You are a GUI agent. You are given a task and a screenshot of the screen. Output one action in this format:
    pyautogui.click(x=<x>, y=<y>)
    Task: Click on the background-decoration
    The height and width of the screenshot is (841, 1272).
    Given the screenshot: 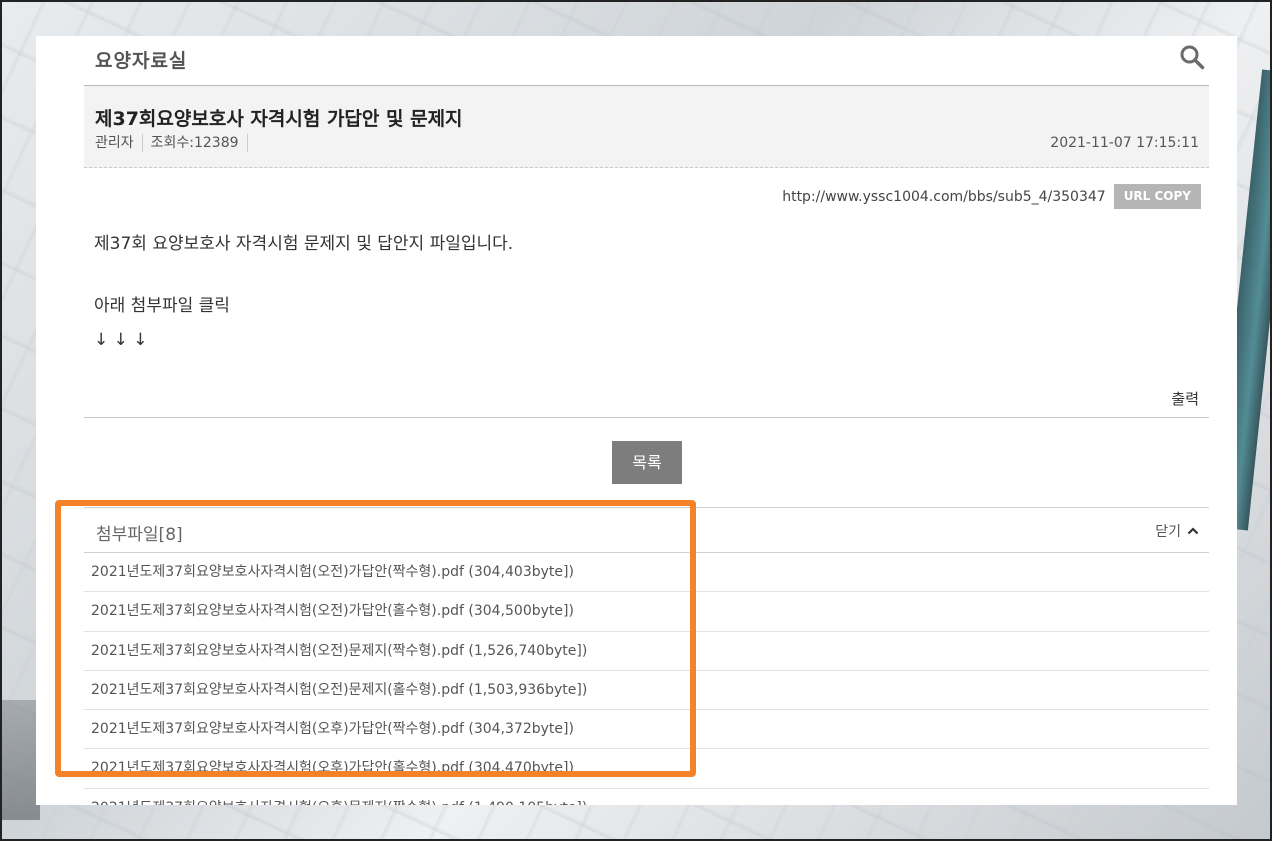 What is the action you would take?
    pyautogui.click(x=20, y=760)
    